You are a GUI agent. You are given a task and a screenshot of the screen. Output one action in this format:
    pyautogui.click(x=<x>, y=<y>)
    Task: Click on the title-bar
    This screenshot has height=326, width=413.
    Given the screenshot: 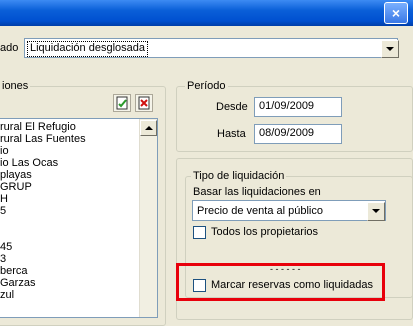 What is the action you would take?
    pyautogui.click(x=206, y=13)
    